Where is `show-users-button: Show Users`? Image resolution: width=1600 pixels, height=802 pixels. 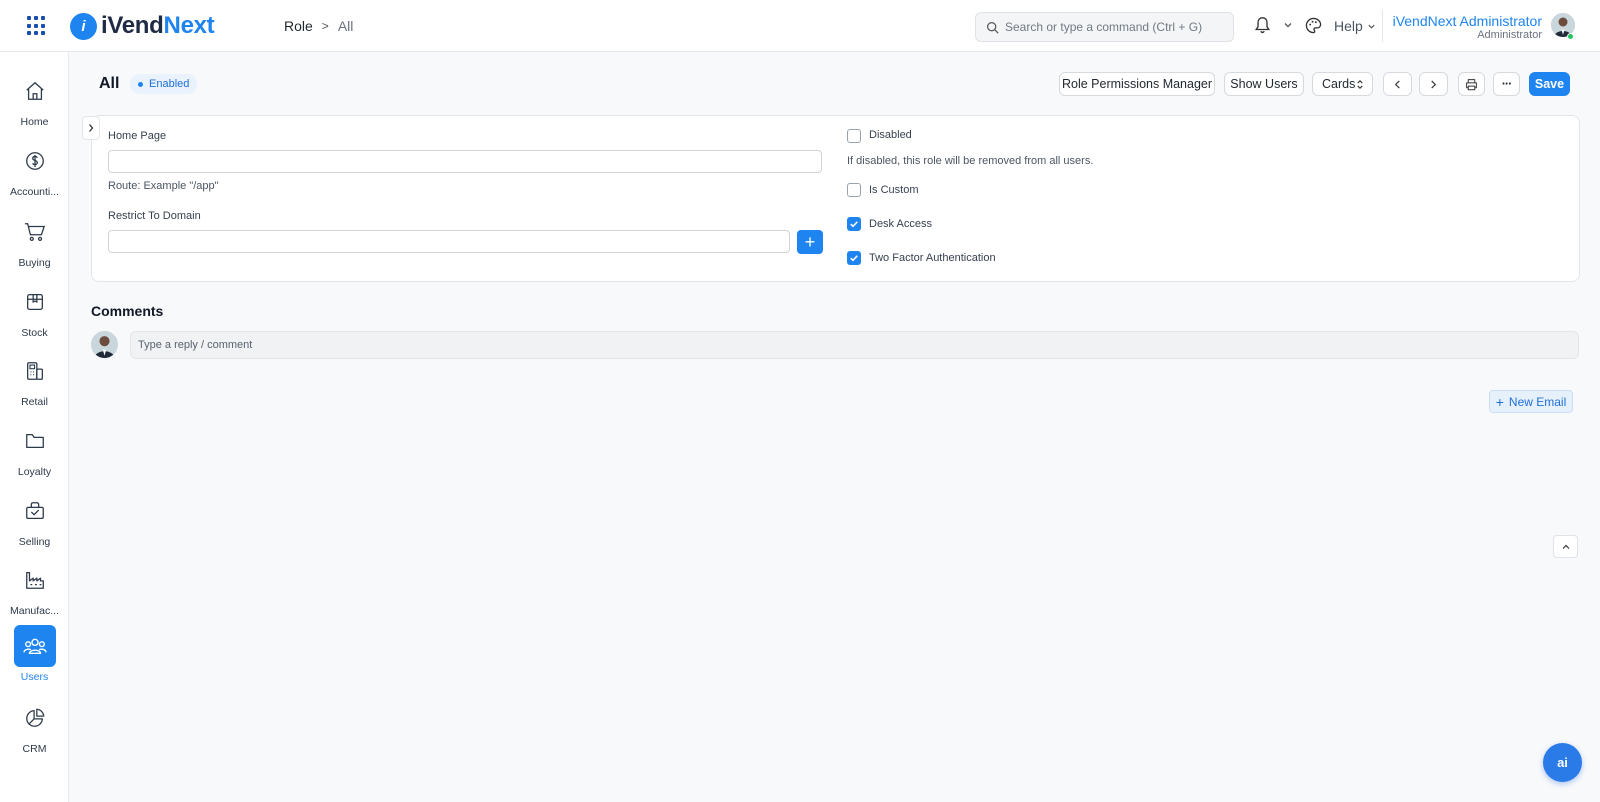 show-users-button: Show Users is located at coordinates (1264, 84).